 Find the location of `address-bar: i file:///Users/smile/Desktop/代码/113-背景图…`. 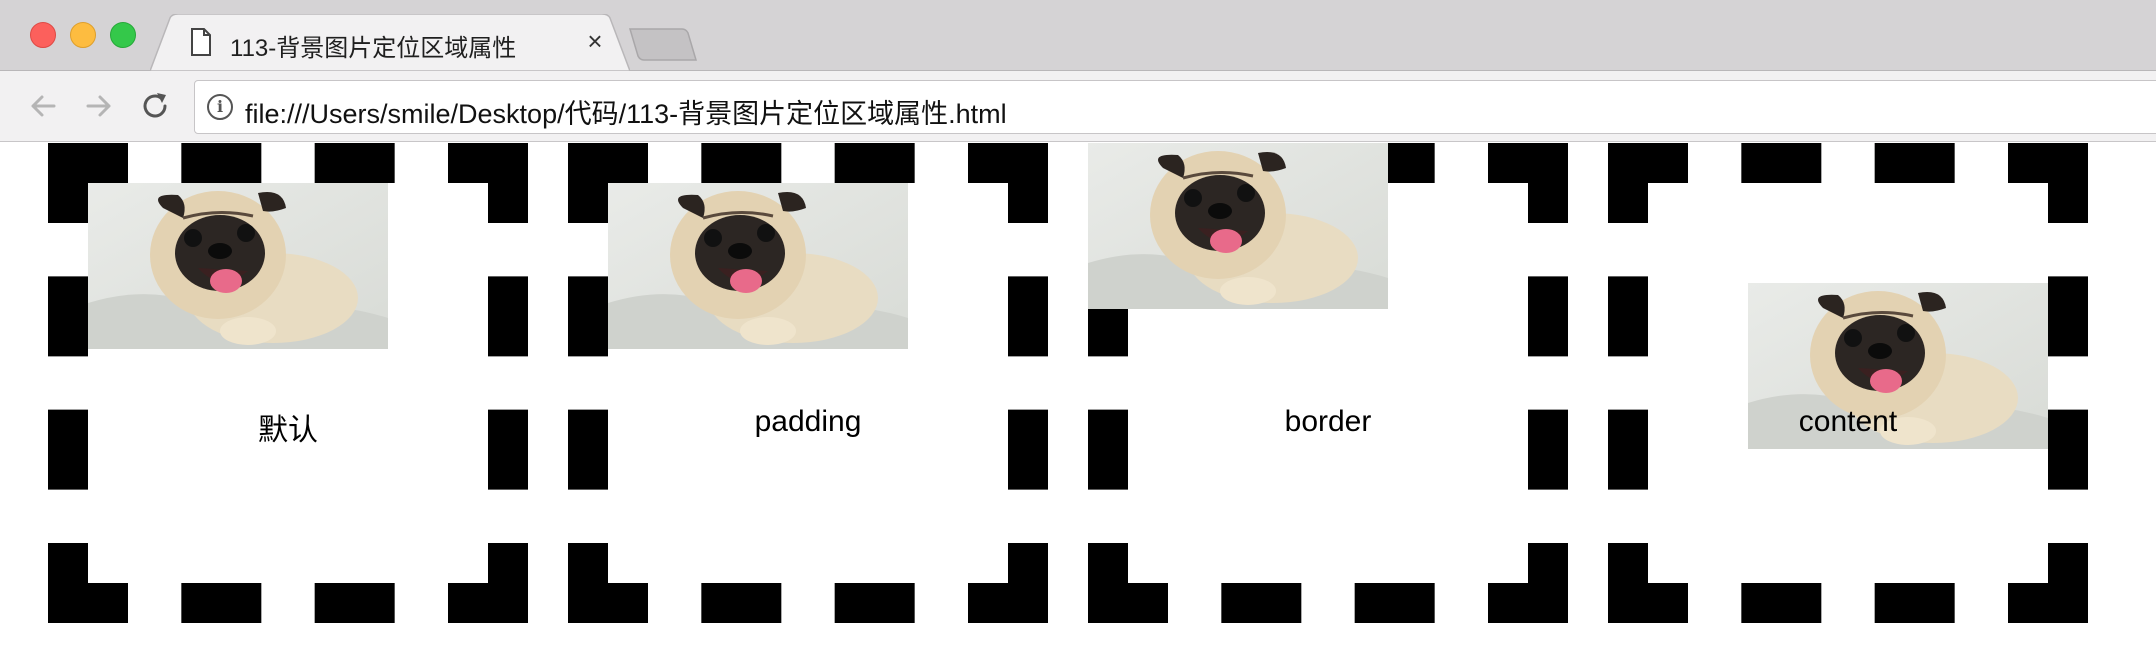

address-bar: i file:///Users/smile/Desktop/代码/113-背景图… is located at coordinates (1175, 107).